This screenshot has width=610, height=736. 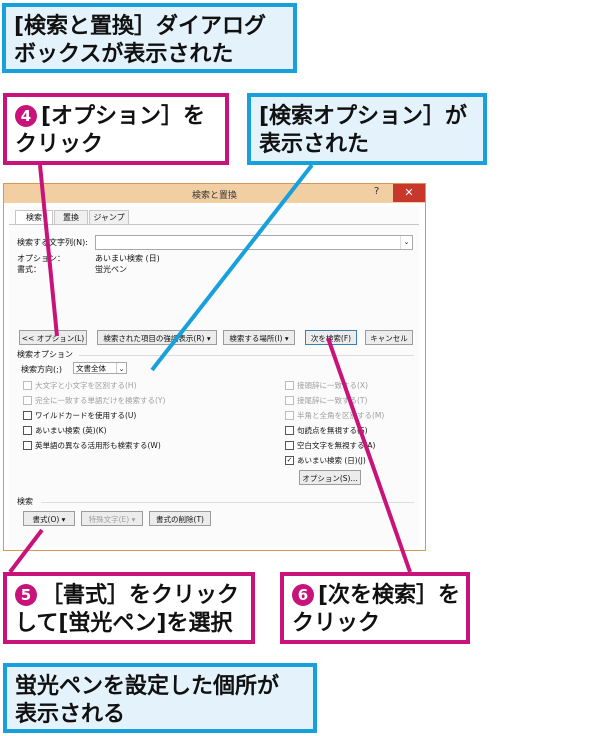 I want to click on step-number-badge: 5, so click(x=26, y=595).